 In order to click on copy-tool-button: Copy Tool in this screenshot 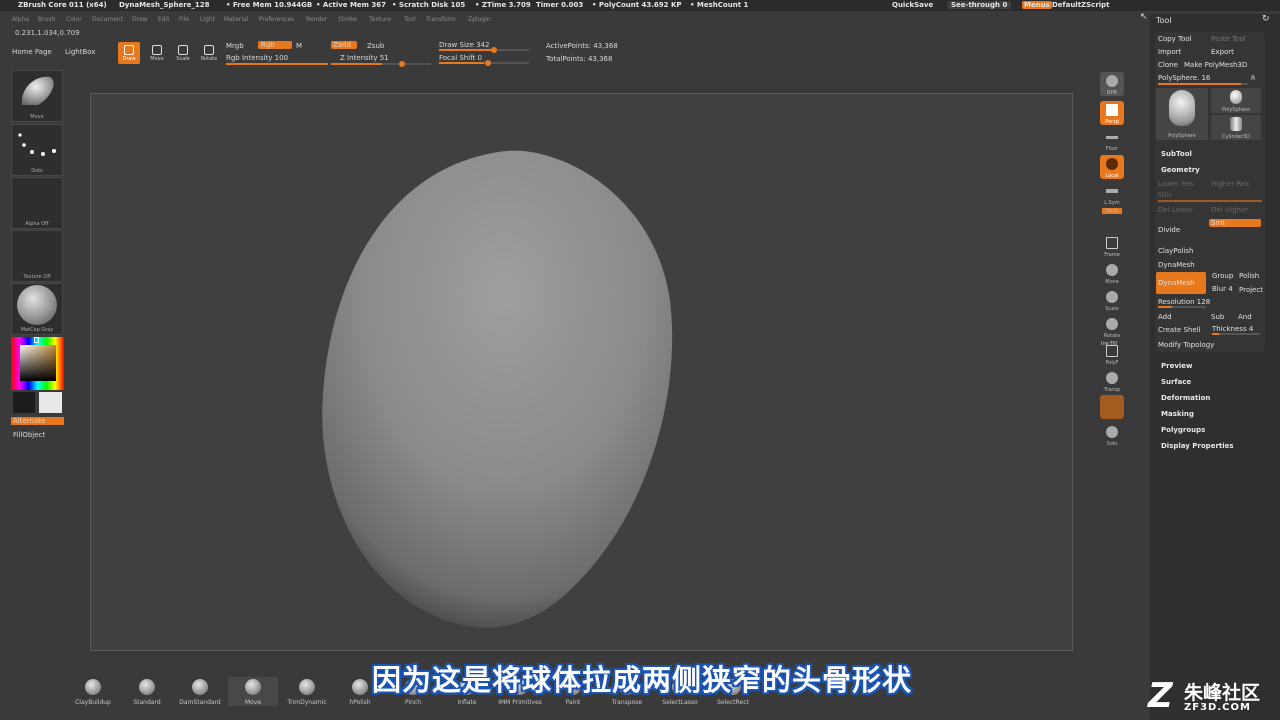, I will do `click(1175, 39)`.